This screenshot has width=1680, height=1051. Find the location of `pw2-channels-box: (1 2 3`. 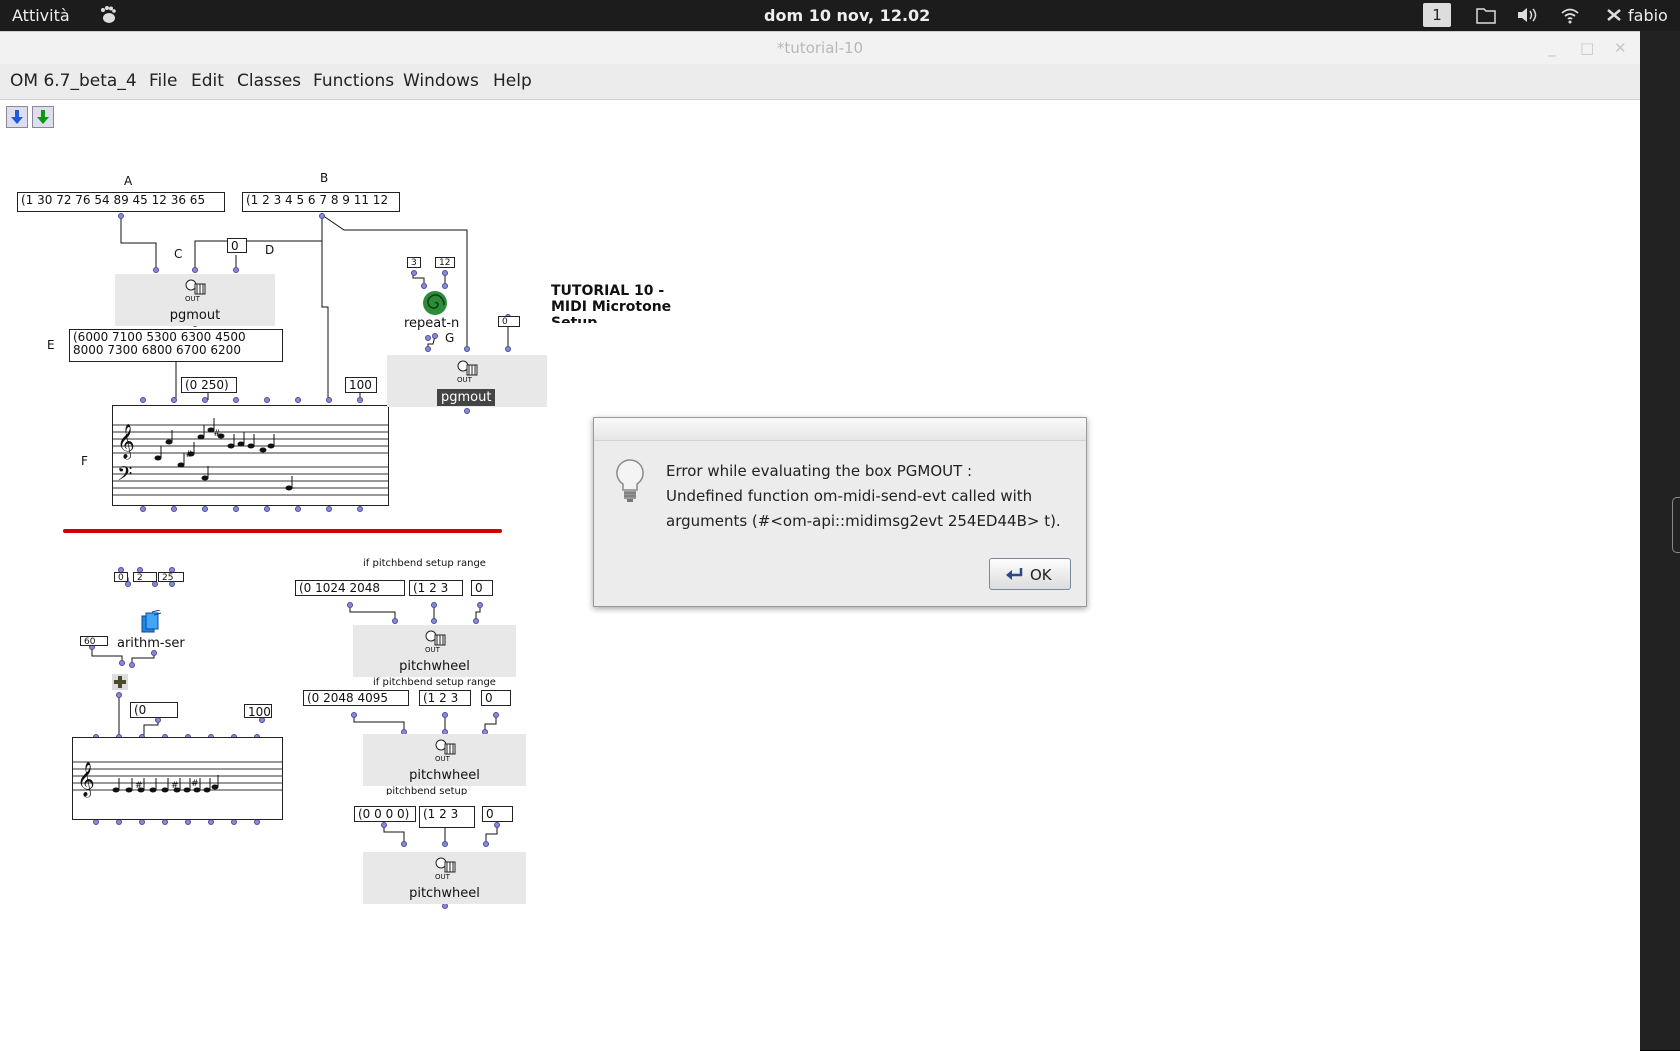

pw2-channels-box: (1 2 3 is located at coordinates (445, 698).